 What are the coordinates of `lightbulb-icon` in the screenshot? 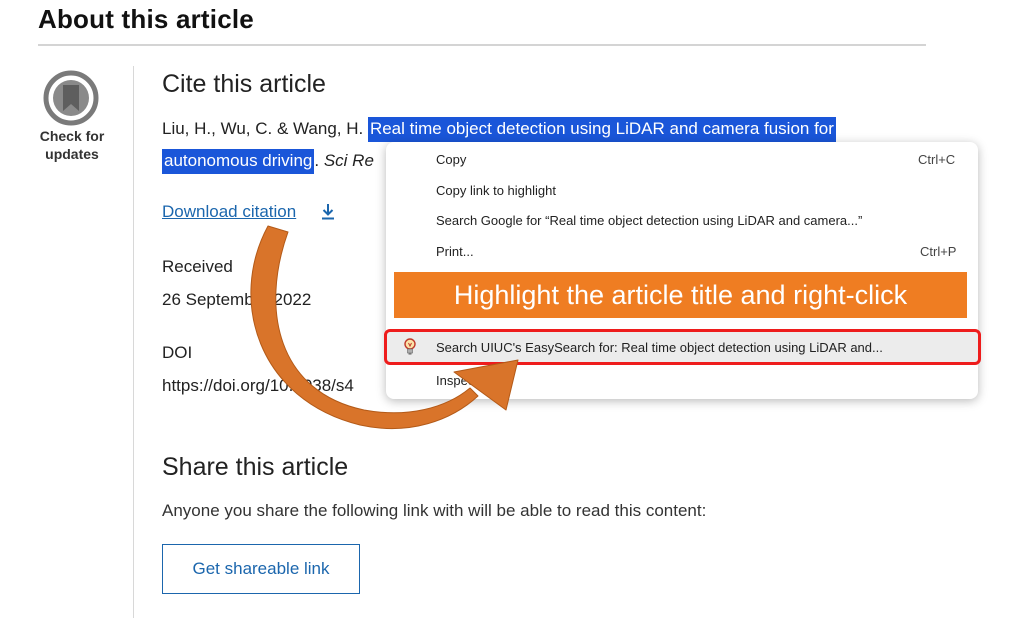 It's located at (410, 346).